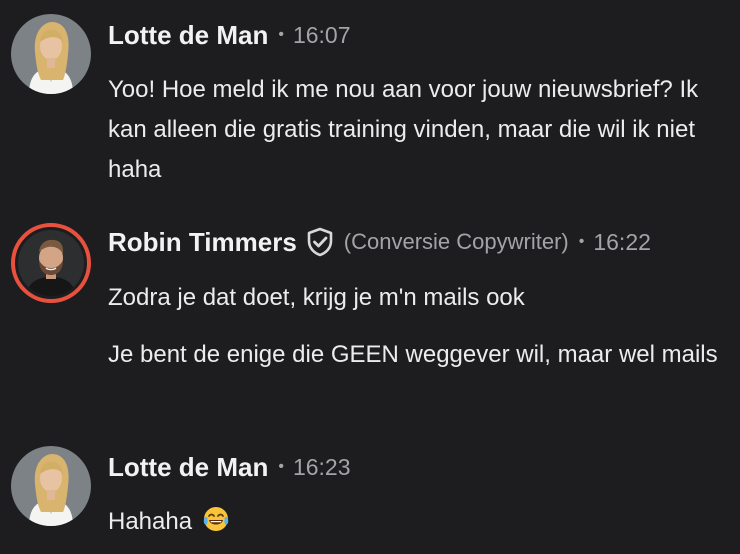 Image resolution: width=740 pixels, height=554 pixels. What do you see at coordinates (456, 241) in the screenshot?
I see `author-role: (Conversie Copywriter)` at bounding box center [456, 241].